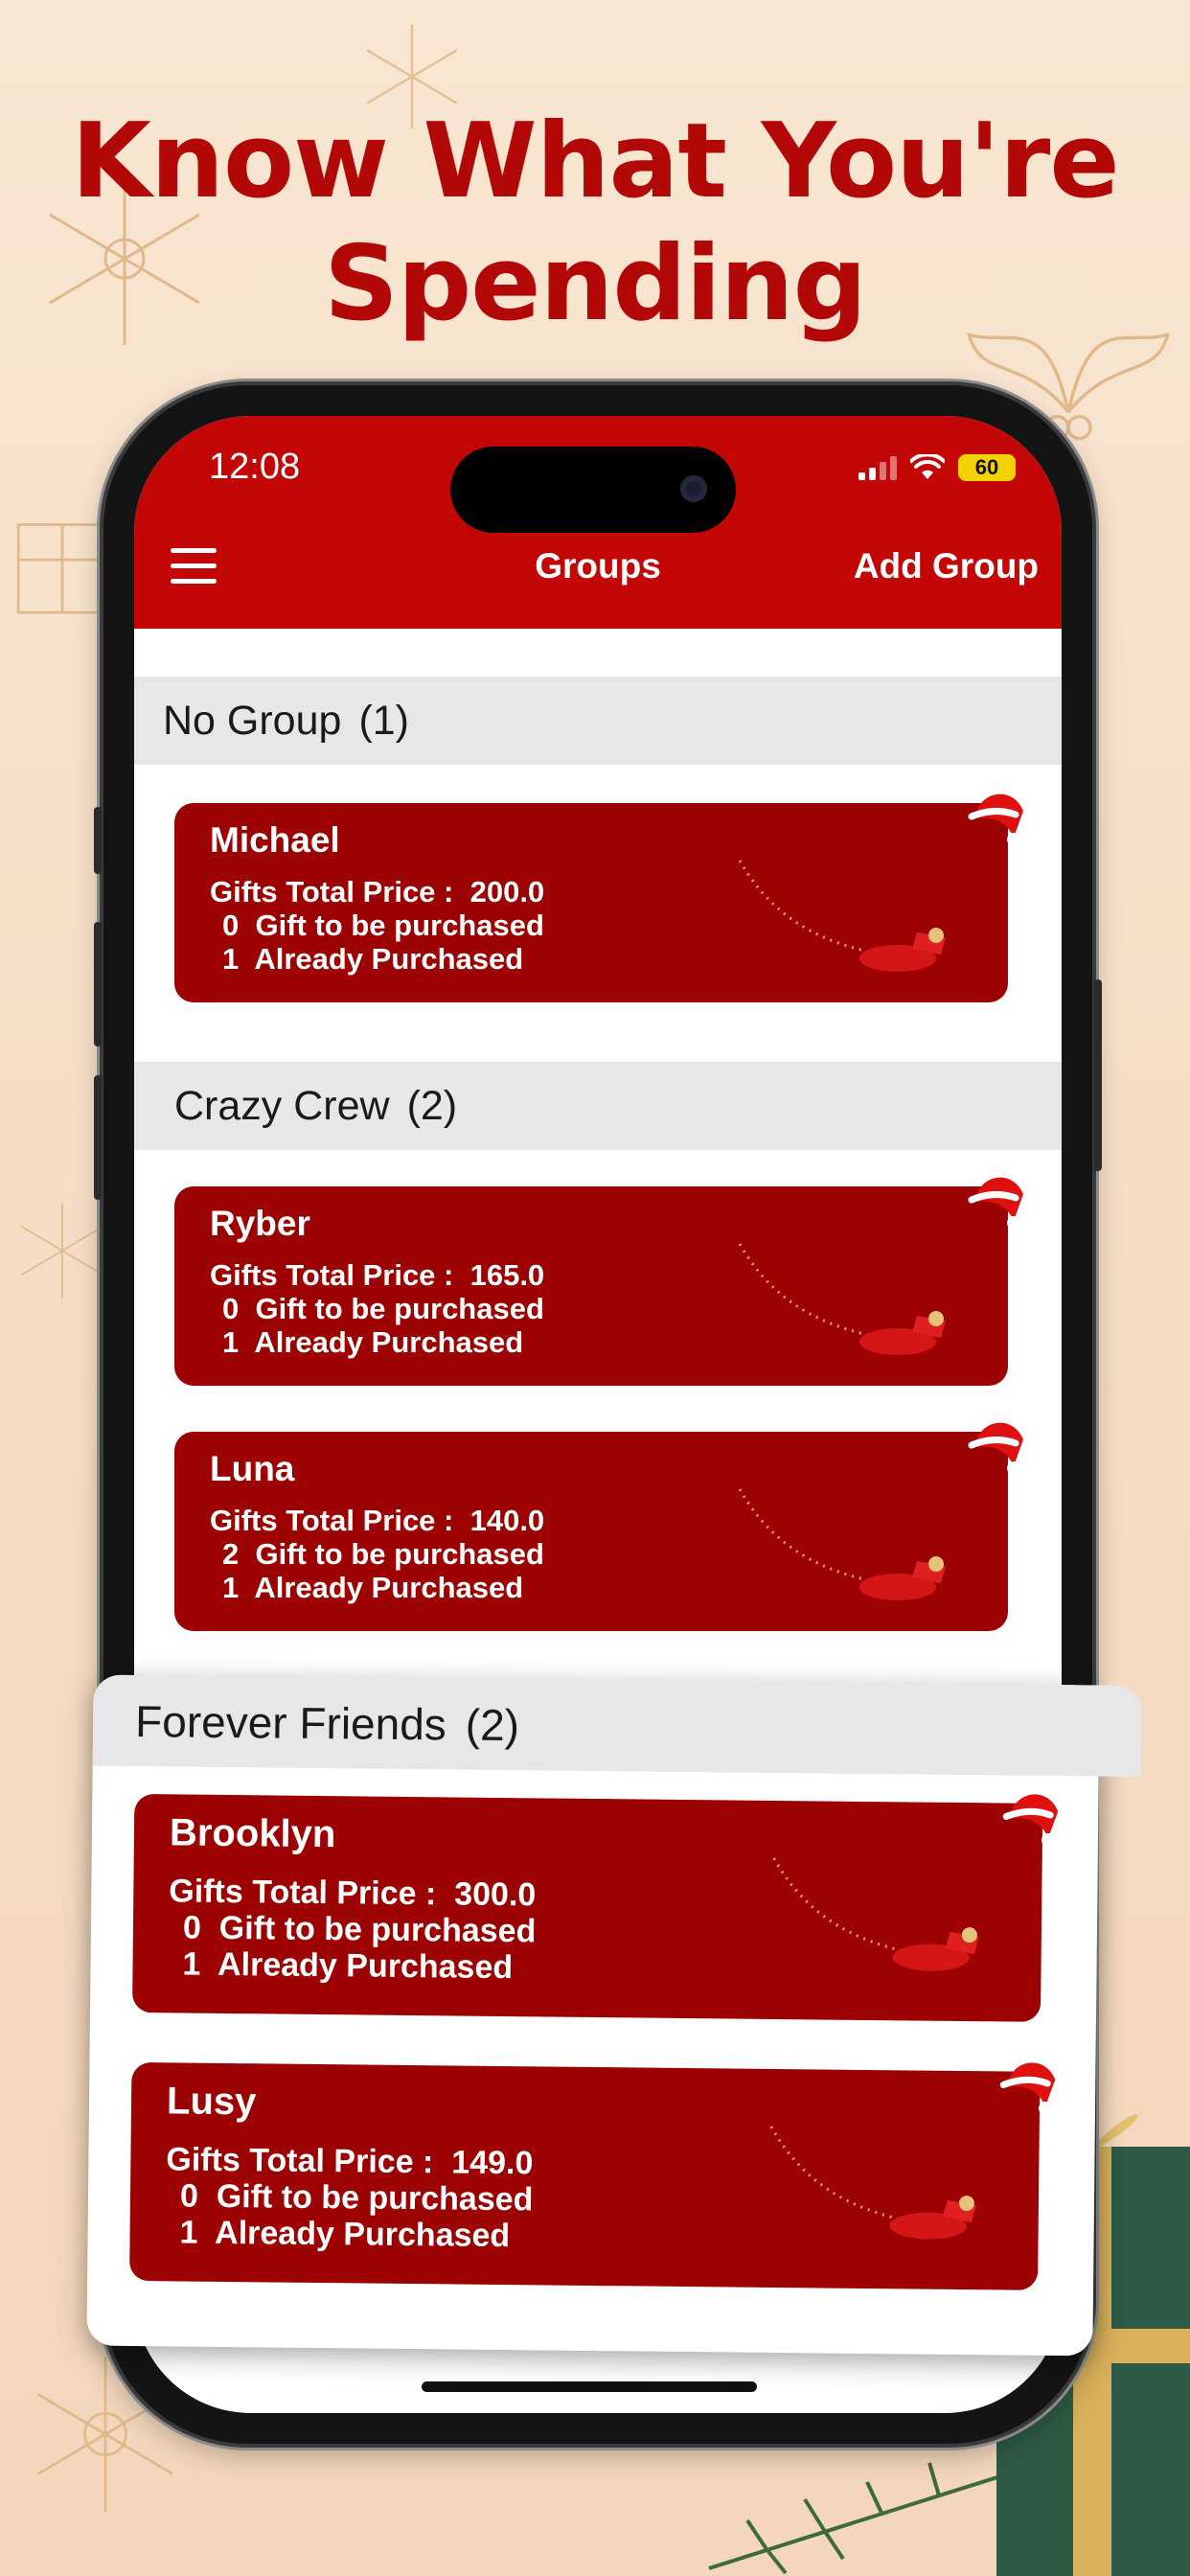  I want to click on person-name: Lusy, so click(212, 2102).